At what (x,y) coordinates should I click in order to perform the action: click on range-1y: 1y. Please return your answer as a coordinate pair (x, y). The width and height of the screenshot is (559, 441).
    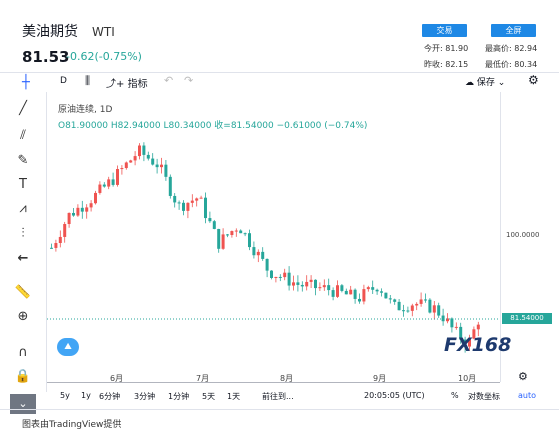
    Looking at the image, I should click on (86, 395).